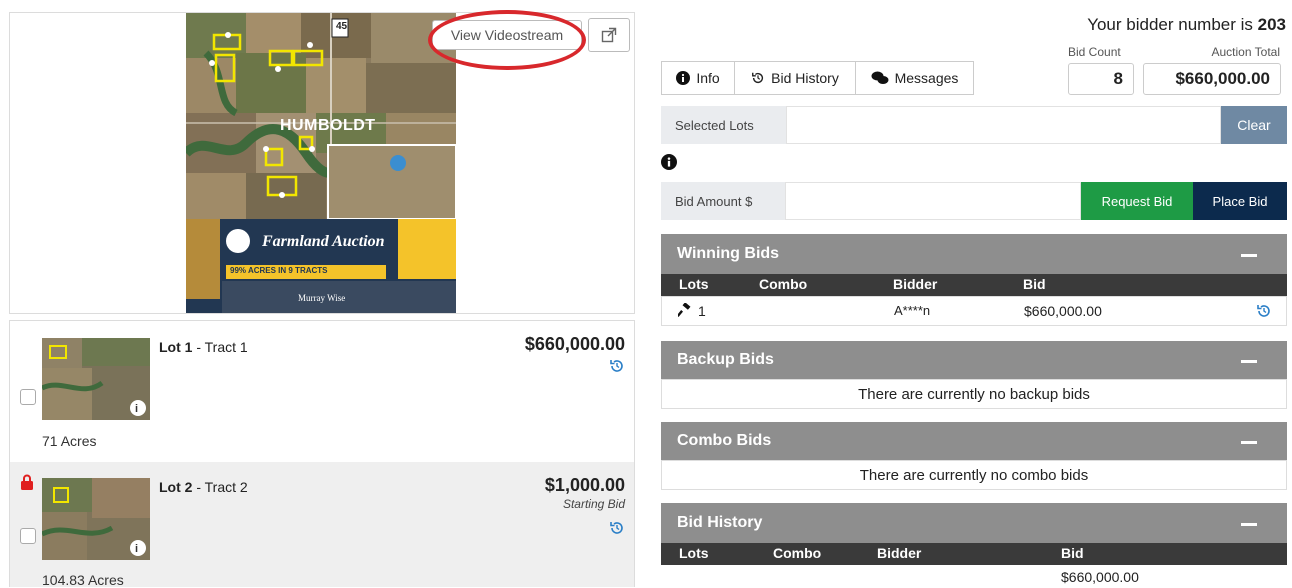 The image size is (1292, 588). What do you see at coordinates (683, 78) in the screenshot?
I see `info-circle-icon` at bounding box center [683, 78].